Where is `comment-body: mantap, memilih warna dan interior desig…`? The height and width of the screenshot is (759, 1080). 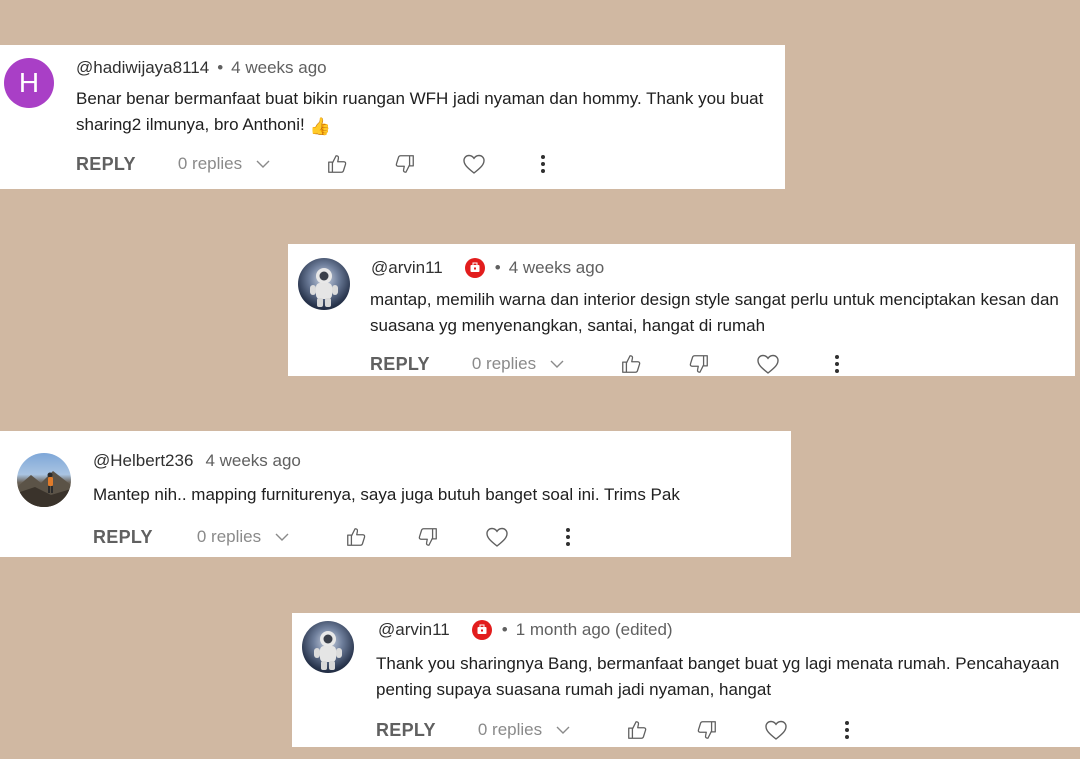
comment-body: mantap, memilih warna dan interior desig… is located at coordinates (714, 312).